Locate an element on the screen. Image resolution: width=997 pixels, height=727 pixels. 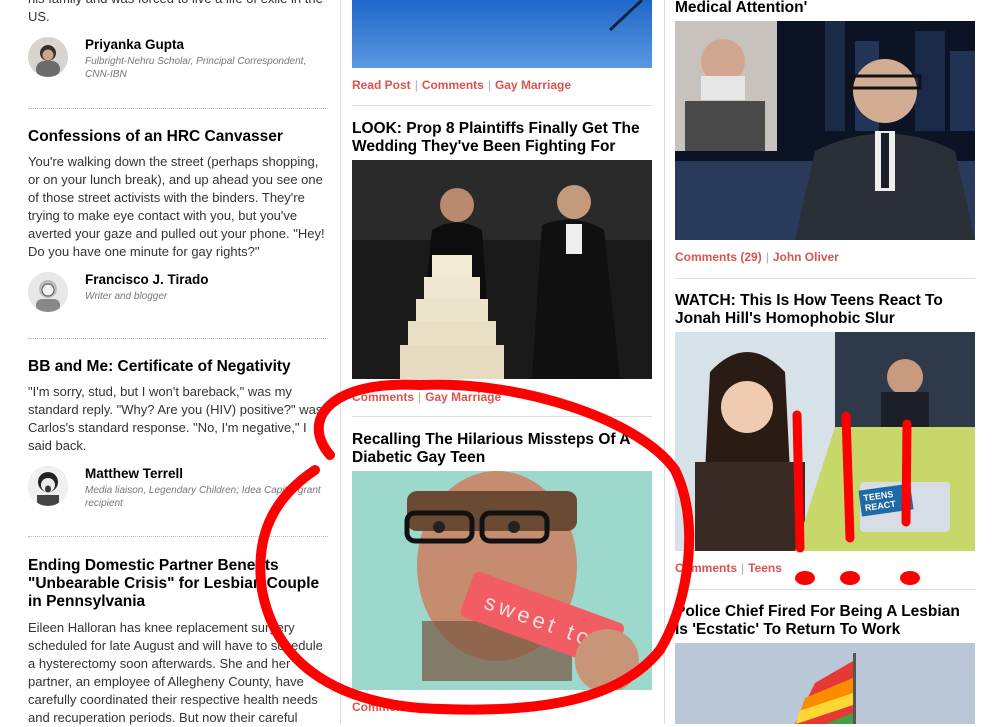
story-links: Comments | Teens is located at coordinates (728, 568).